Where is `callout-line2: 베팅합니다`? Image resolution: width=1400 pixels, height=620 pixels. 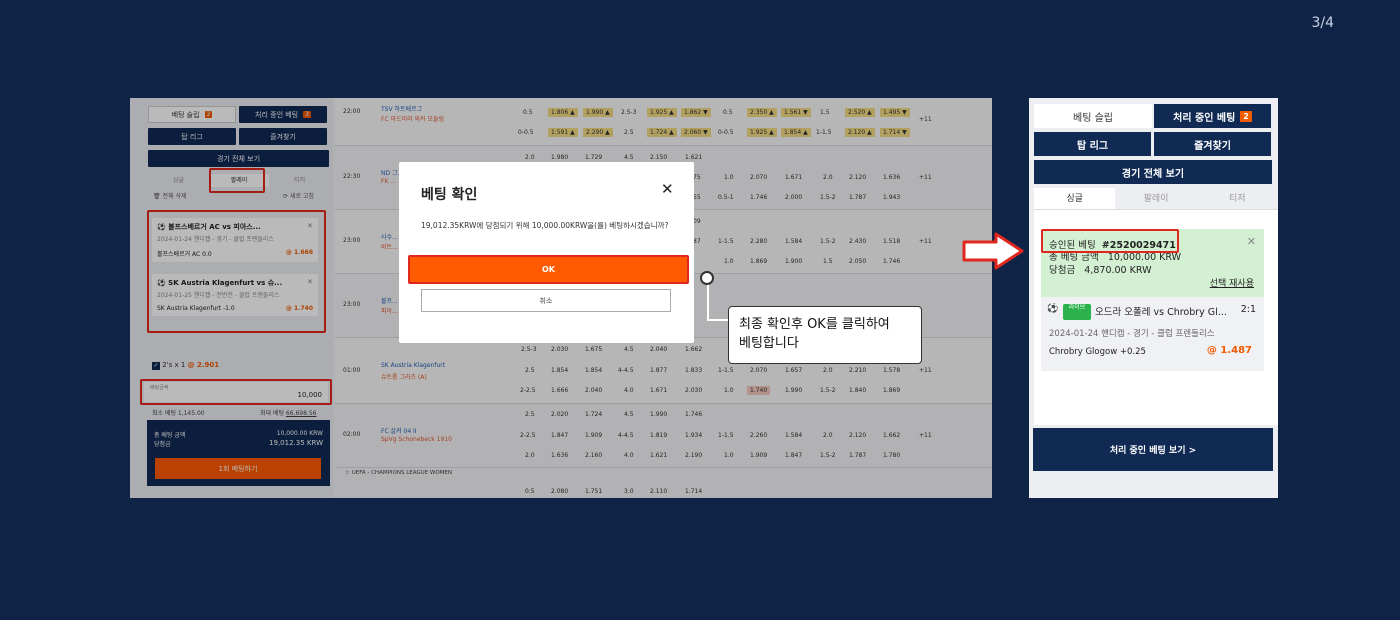
callout-line2: 베팅합니다 is located at coordinates (769, 343).